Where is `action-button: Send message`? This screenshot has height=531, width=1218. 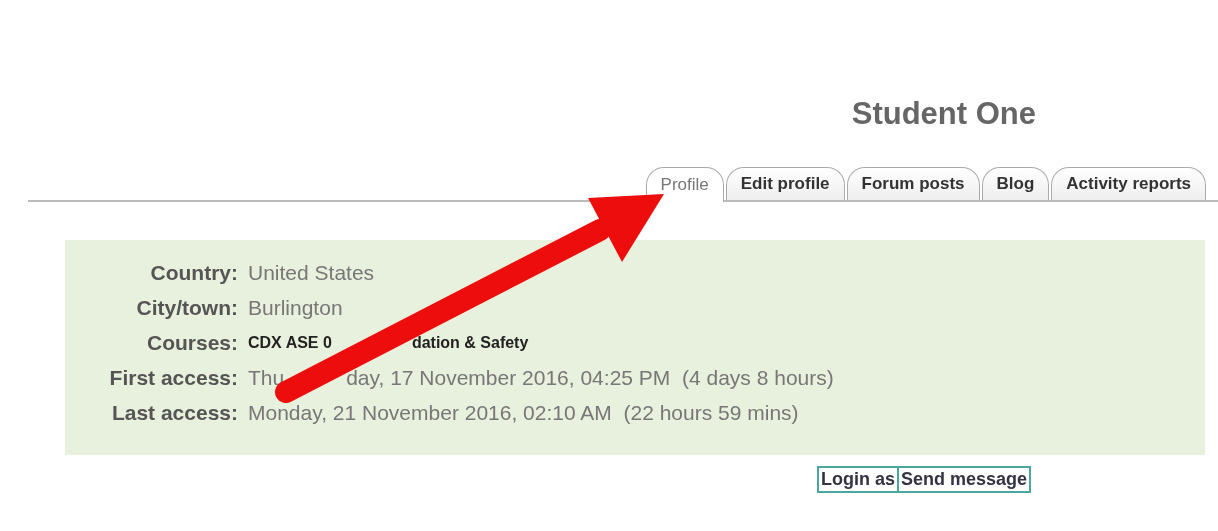 action-button: Send message is located at coordinates (964, 479).